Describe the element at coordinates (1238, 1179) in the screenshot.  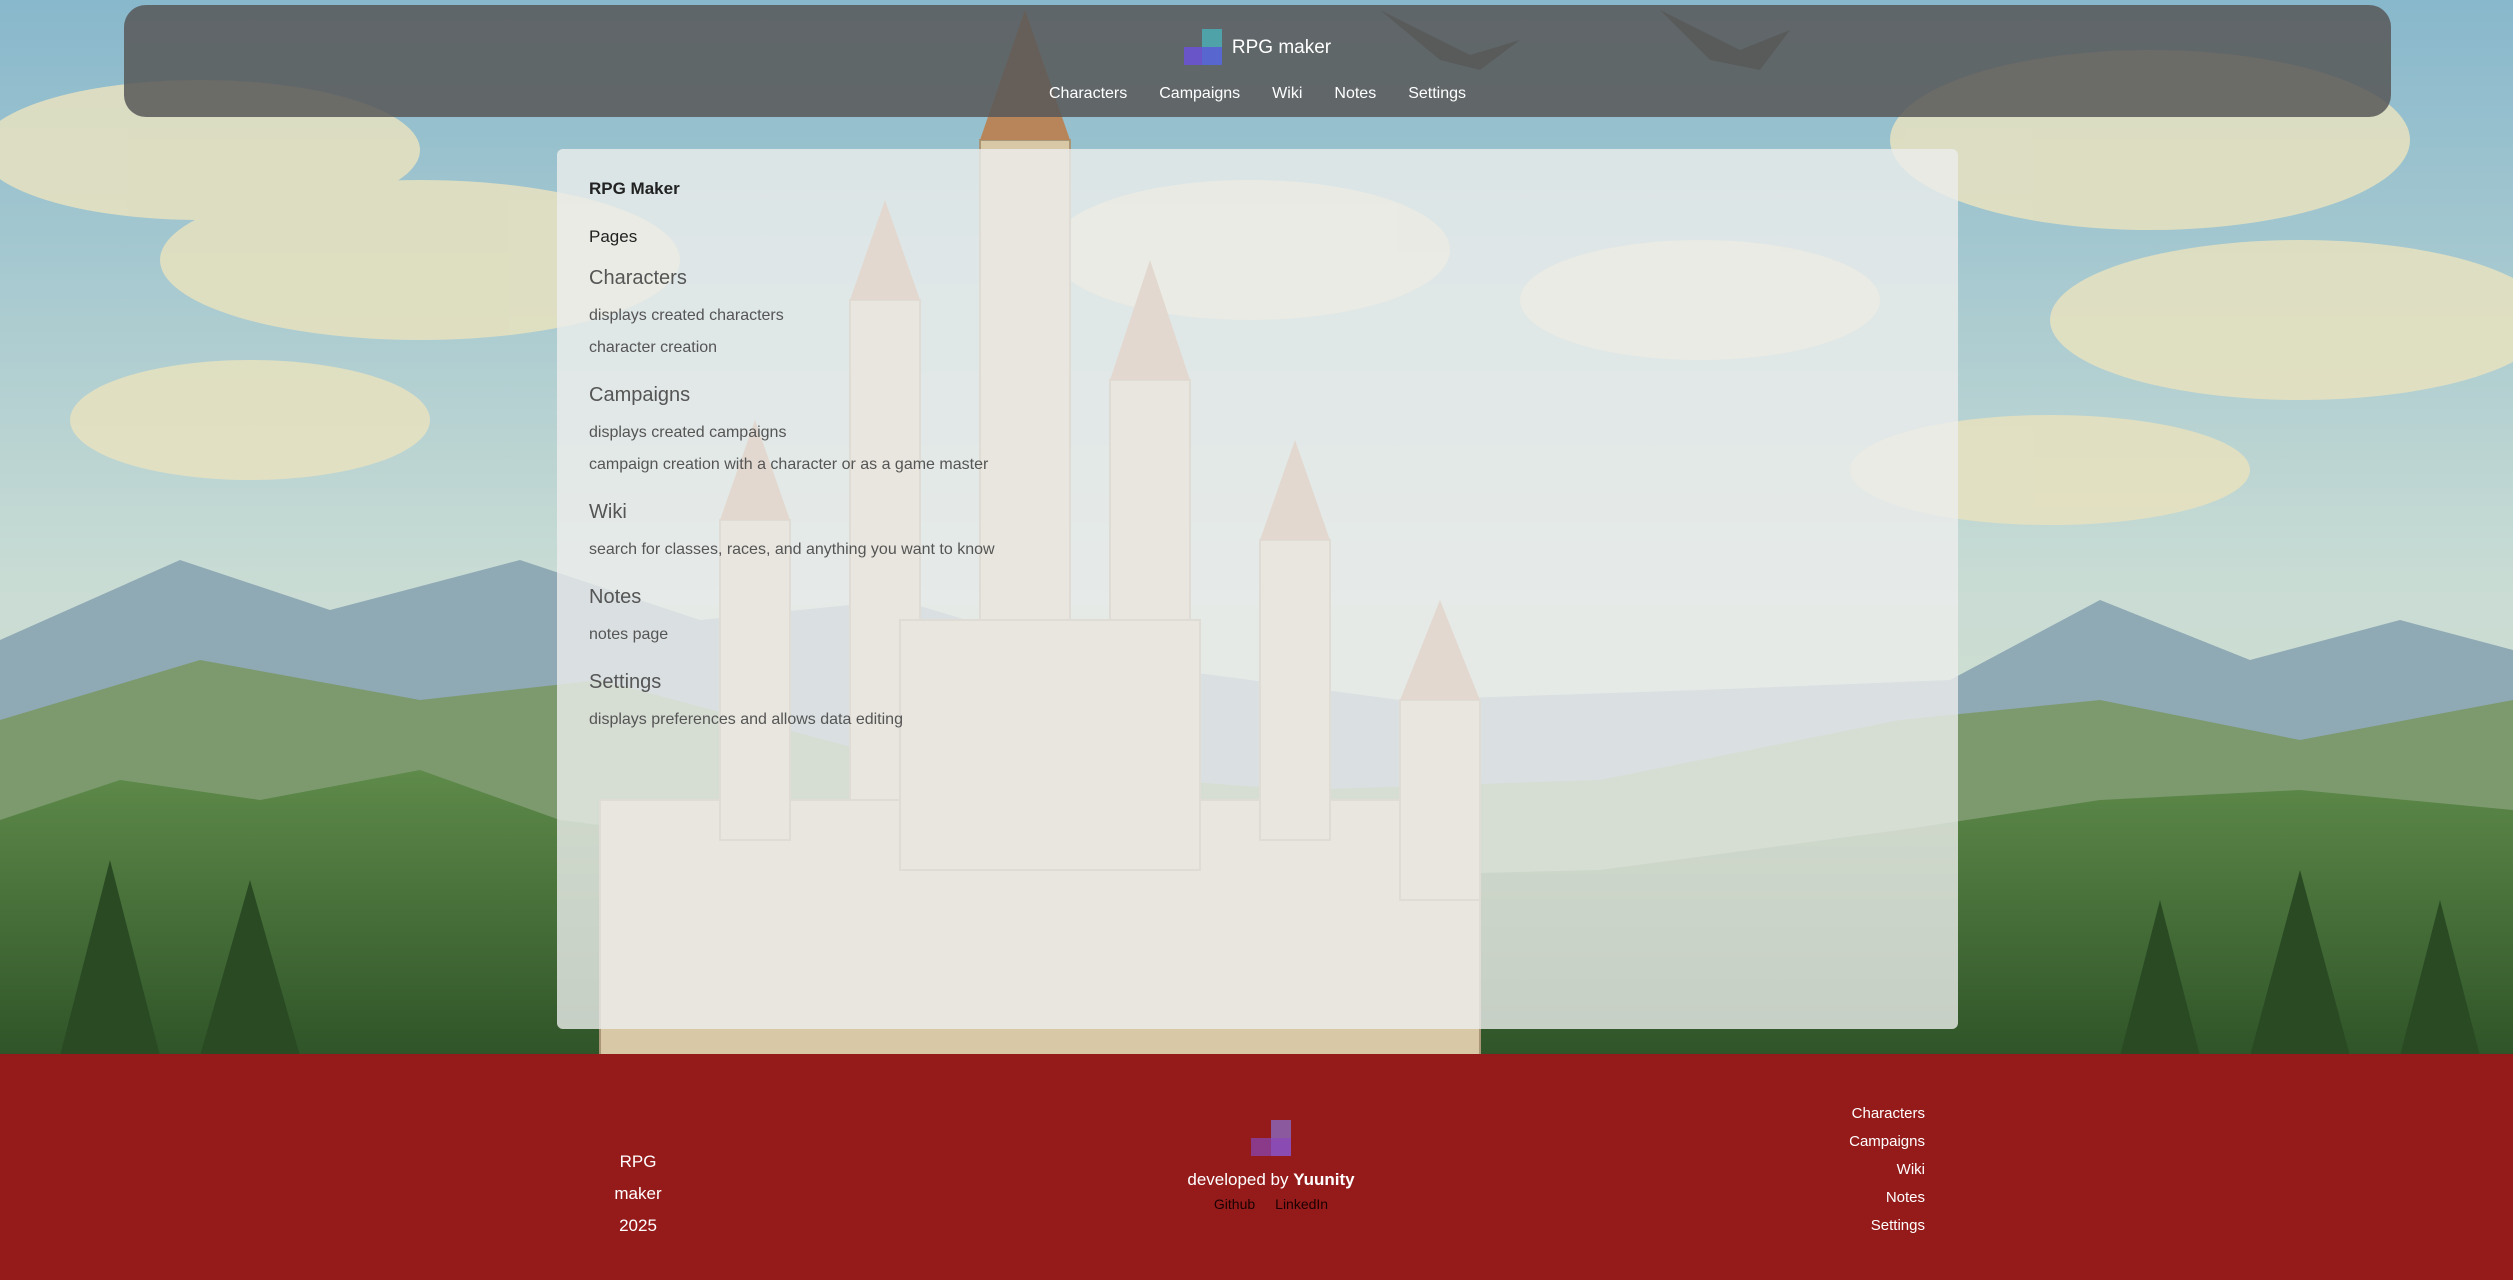
I see `developed-by-label: developed by` at that location.